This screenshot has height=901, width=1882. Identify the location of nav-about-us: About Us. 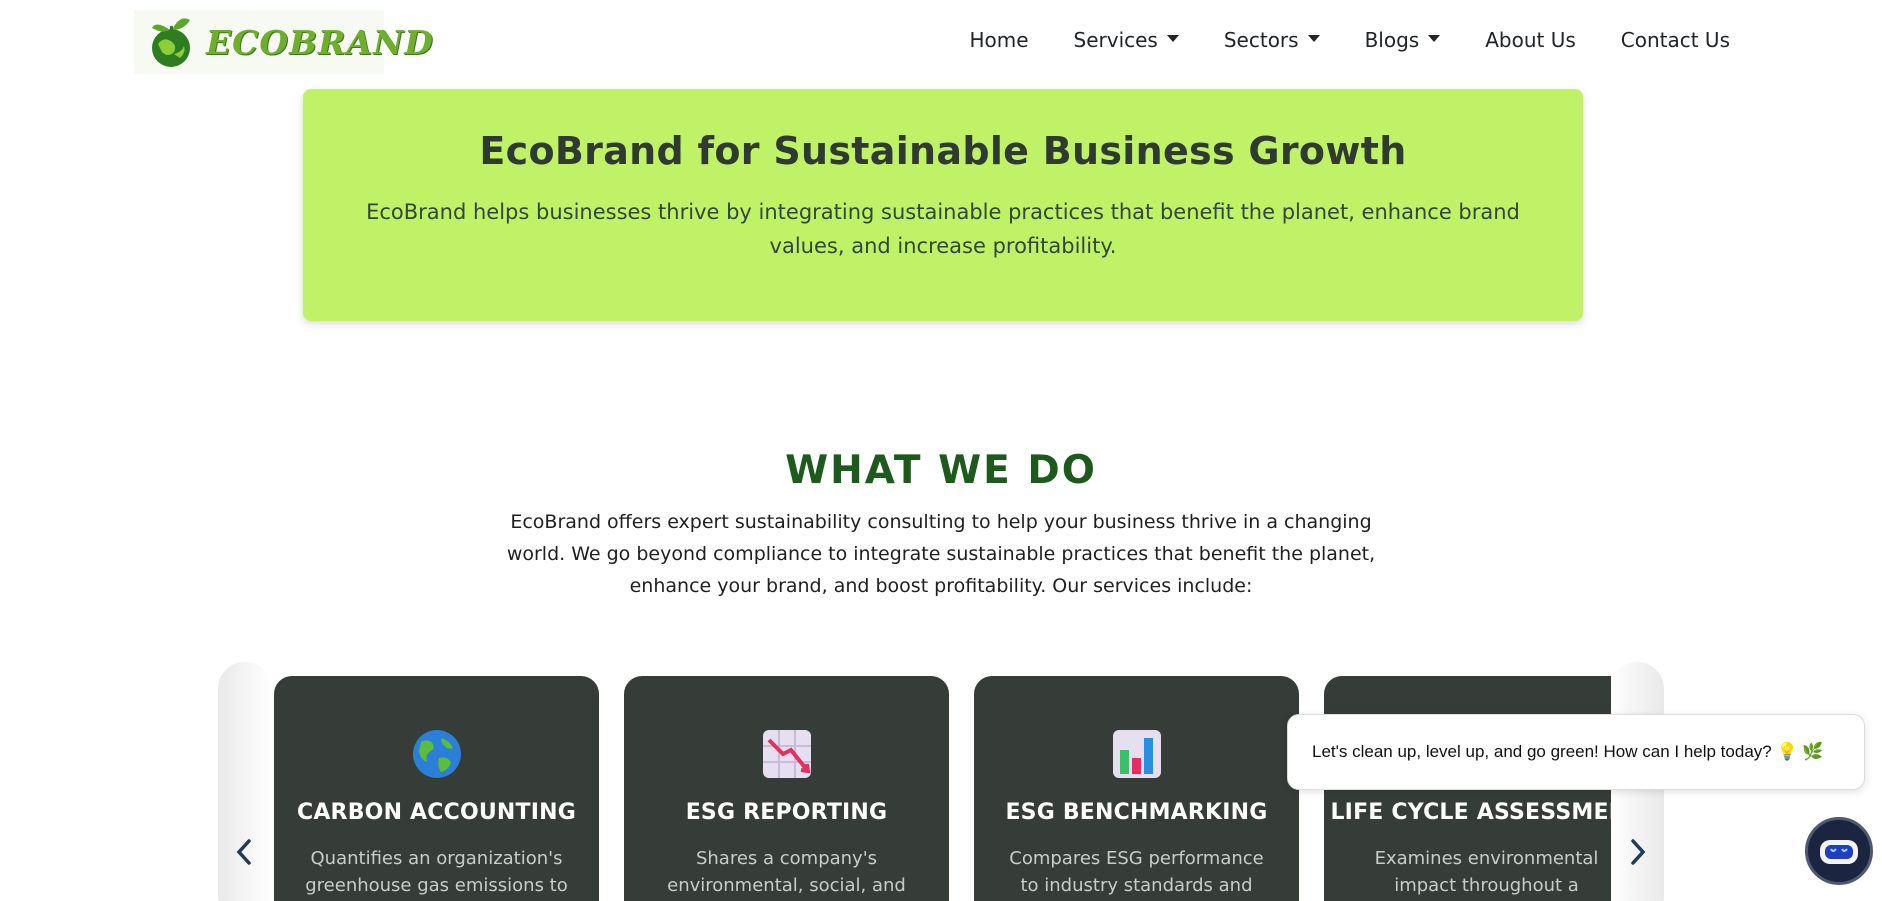
(1530, 40).